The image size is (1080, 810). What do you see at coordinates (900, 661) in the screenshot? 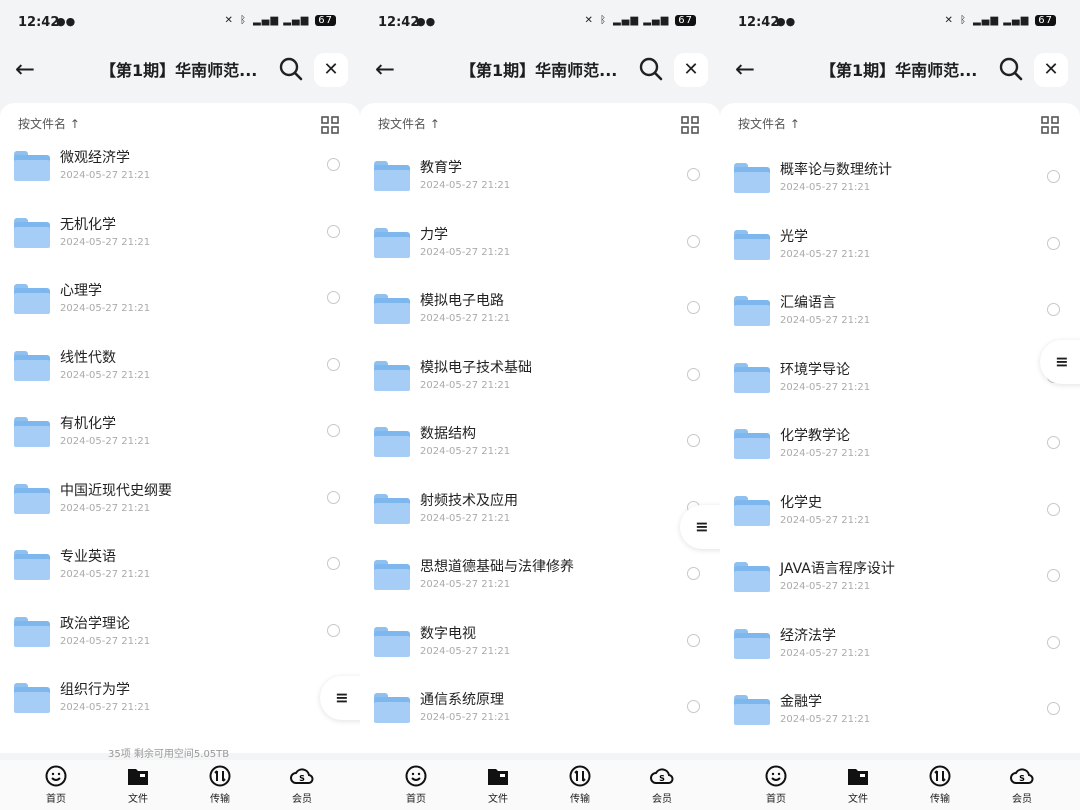
I see `folder-row: 经济法学 2024-05-27 21:21` at bounding box center [900, 661].